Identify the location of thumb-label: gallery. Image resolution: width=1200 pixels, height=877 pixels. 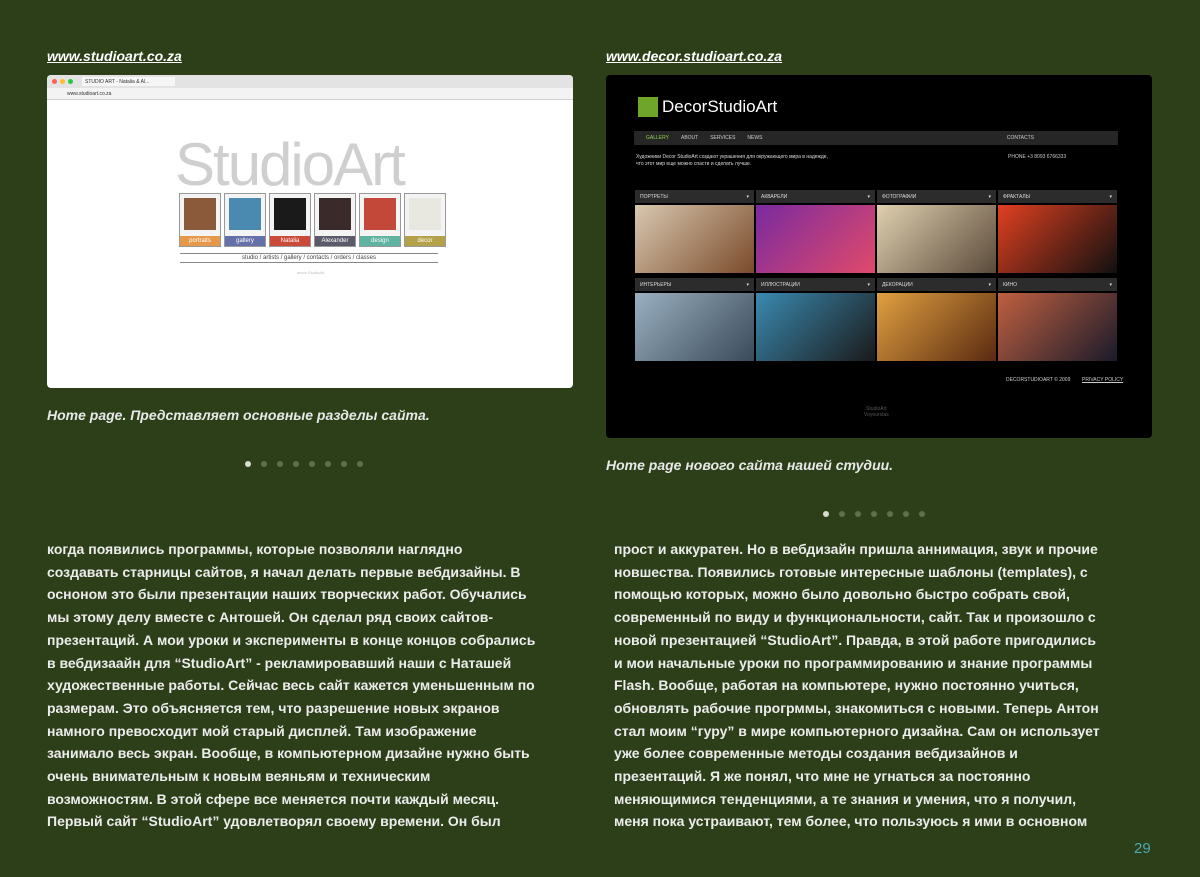
(245, 241).